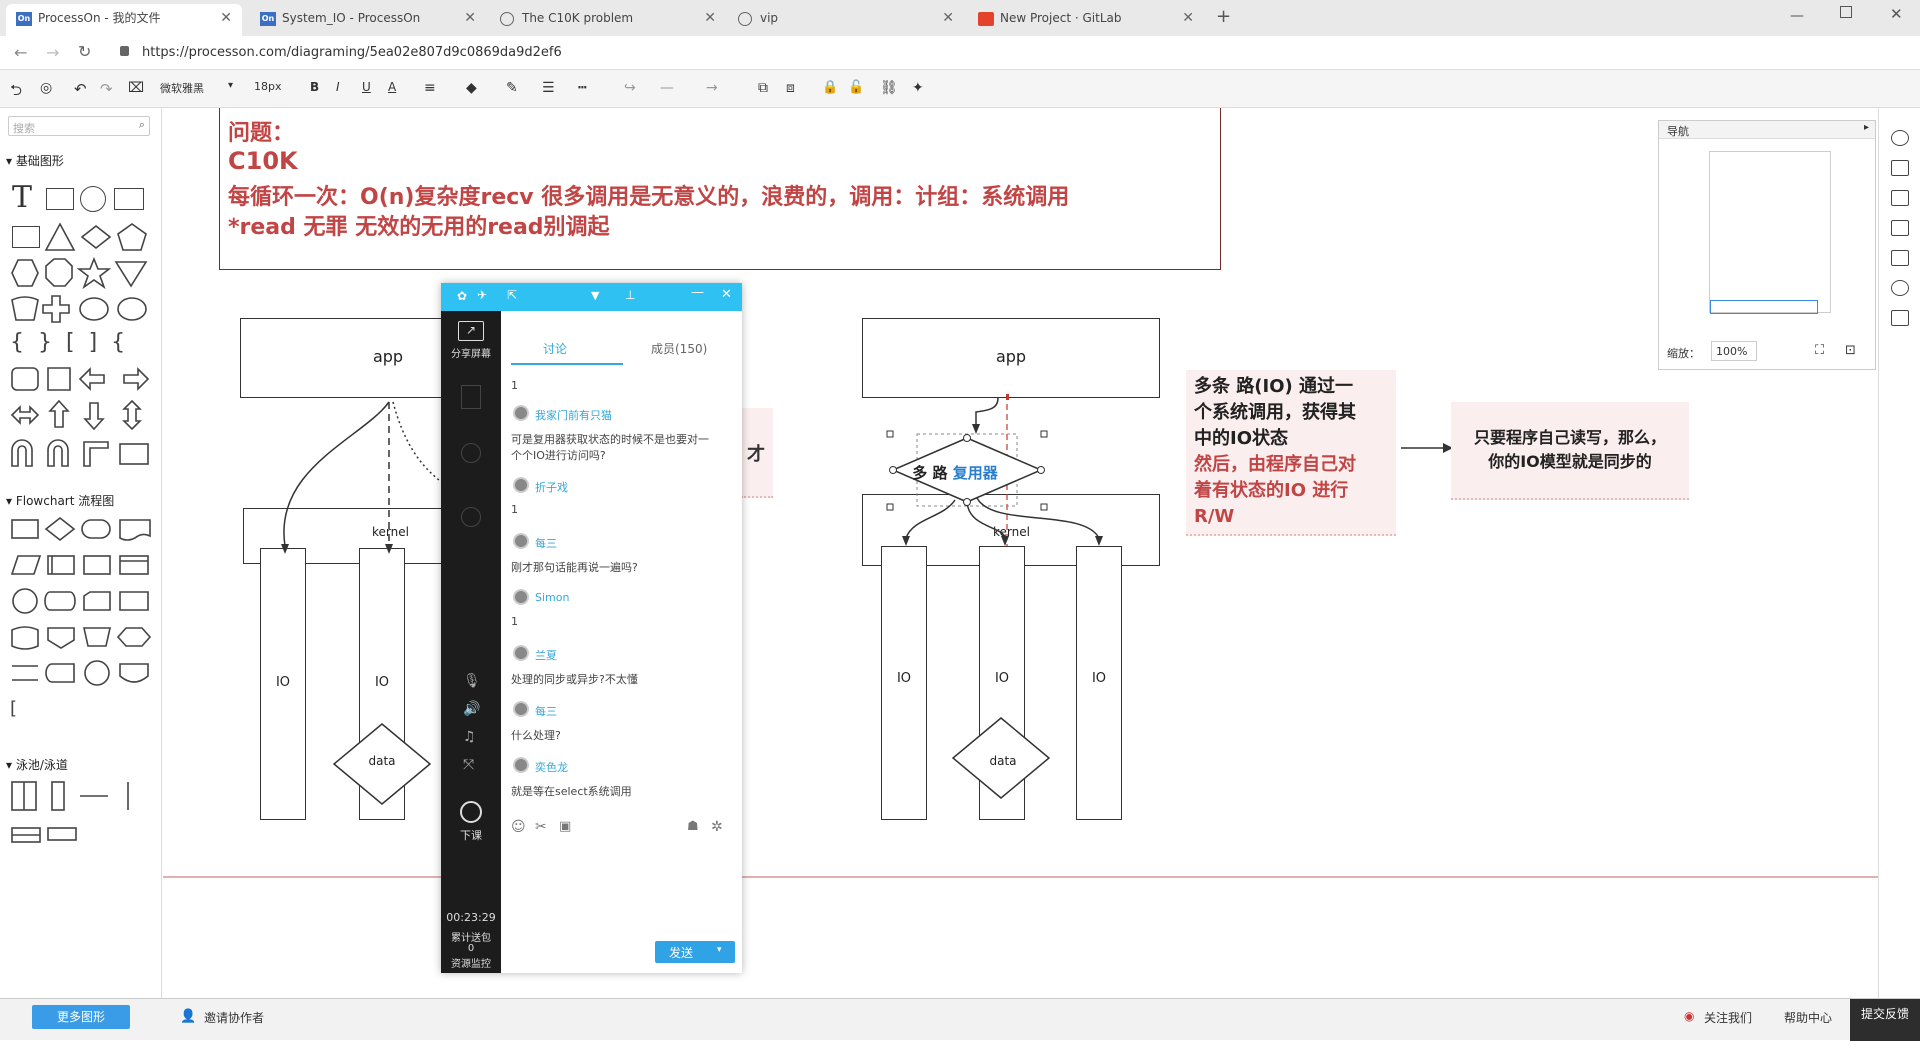 The image size is (1920, 1041). I want to click on shape-search-input: 搜索 ⌕, so click(79, 126).